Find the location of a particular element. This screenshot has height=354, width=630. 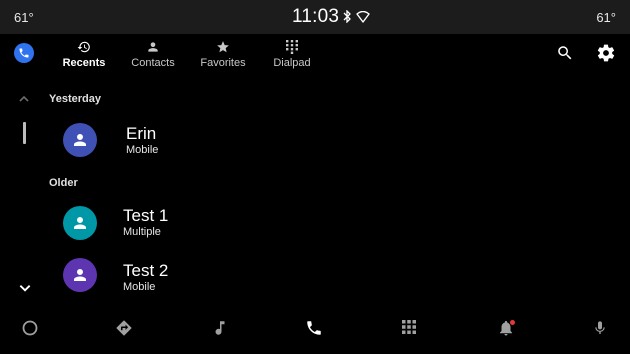

microphone-icon is located at coordinates (600, 327).